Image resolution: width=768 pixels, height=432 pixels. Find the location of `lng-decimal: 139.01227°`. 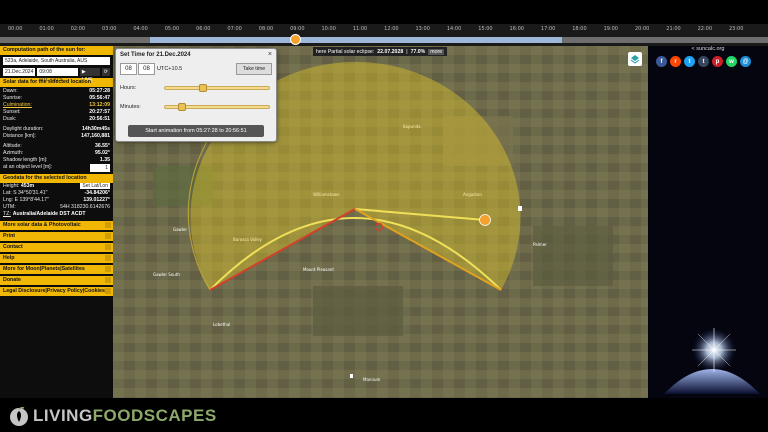

lng-decimal: 139.01227° is located at coordinates (96, 200).